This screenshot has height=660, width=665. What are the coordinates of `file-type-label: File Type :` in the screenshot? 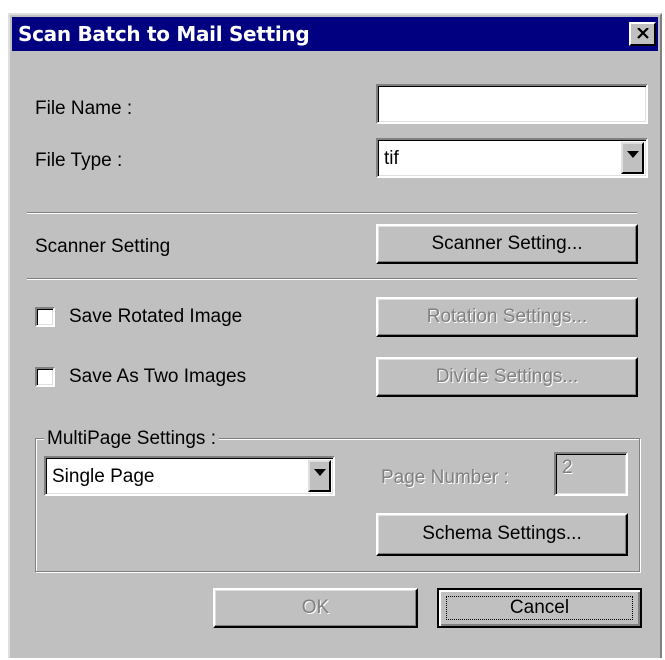 It's located at (79, 160).